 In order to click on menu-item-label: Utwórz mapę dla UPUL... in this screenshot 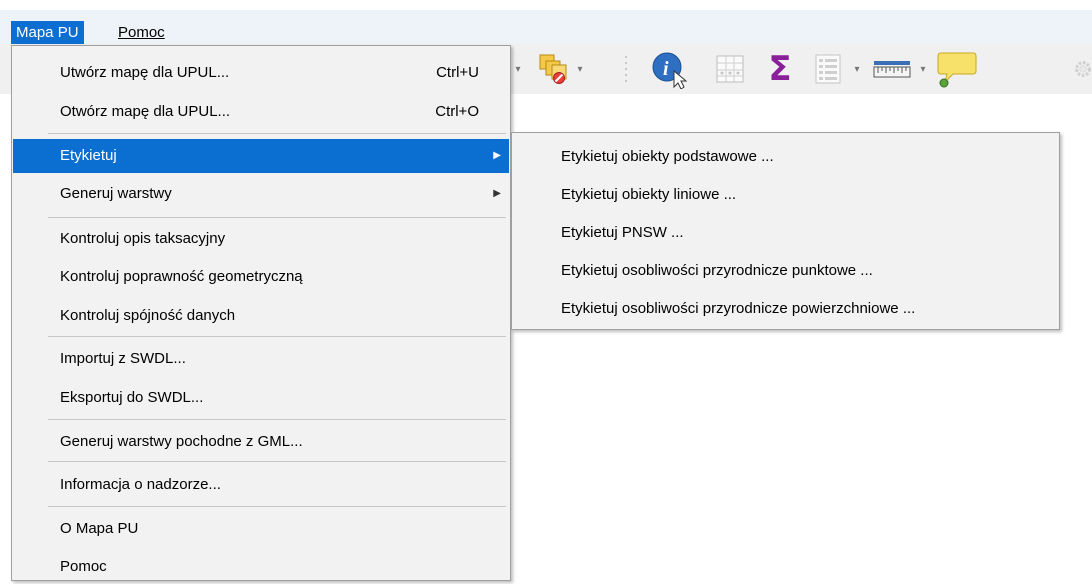, I will do `click(145, 72)`.